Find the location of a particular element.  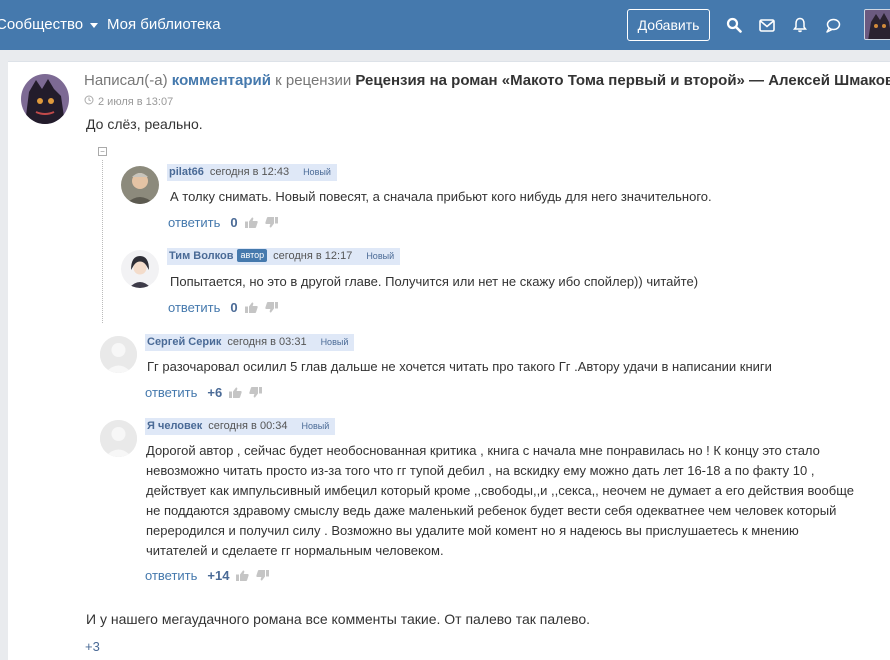

caret-down-icon is located at coordinates (94, 25).